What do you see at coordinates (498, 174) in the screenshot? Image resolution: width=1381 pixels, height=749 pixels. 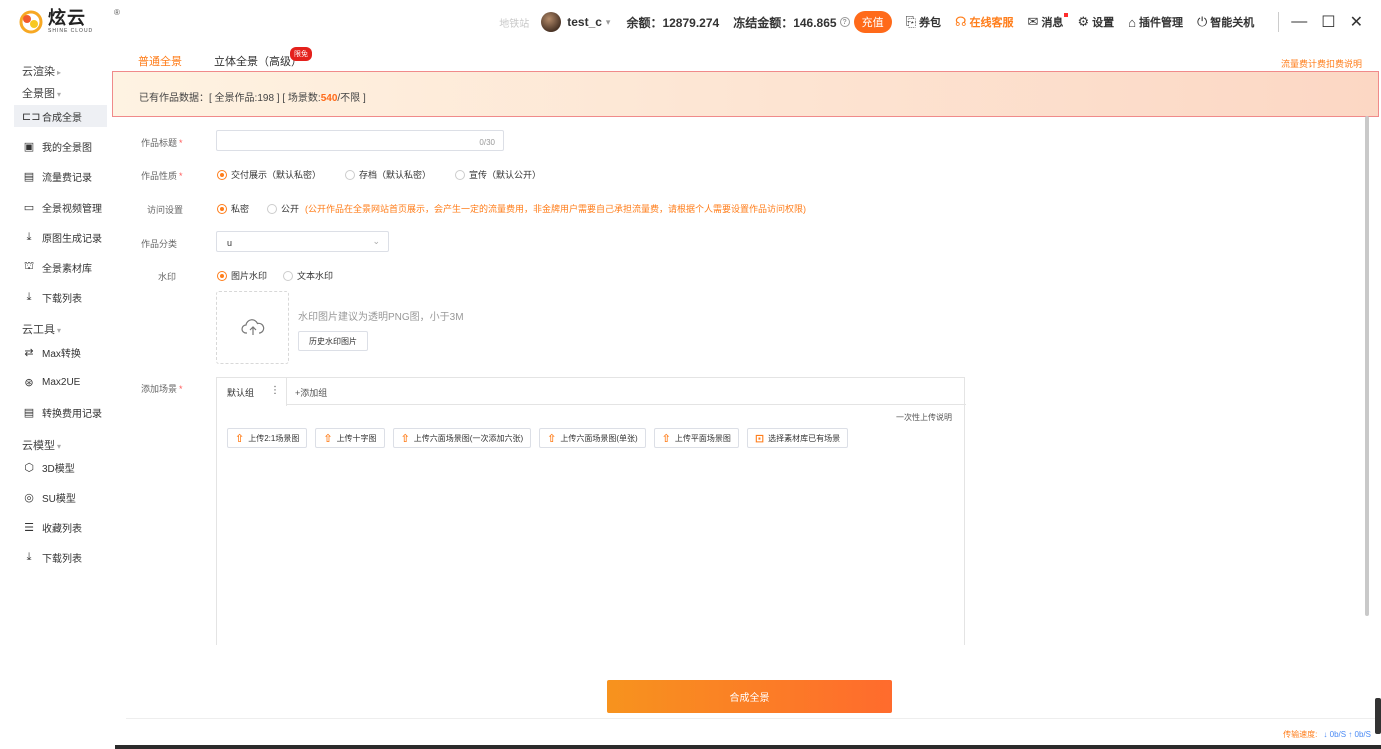 I see `radio-promo: 宣传（默认公开）` at bounding box center [498, 174].